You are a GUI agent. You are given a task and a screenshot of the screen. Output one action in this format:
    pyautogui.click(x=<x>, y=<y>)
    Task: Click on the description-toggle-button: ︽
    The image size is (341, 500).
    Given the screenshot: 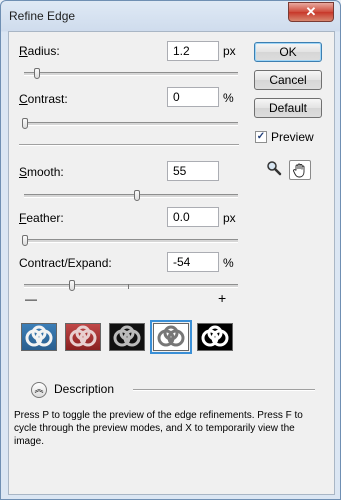 What is the action you would take?
    pyautogui.click(x=39, y=390)
    